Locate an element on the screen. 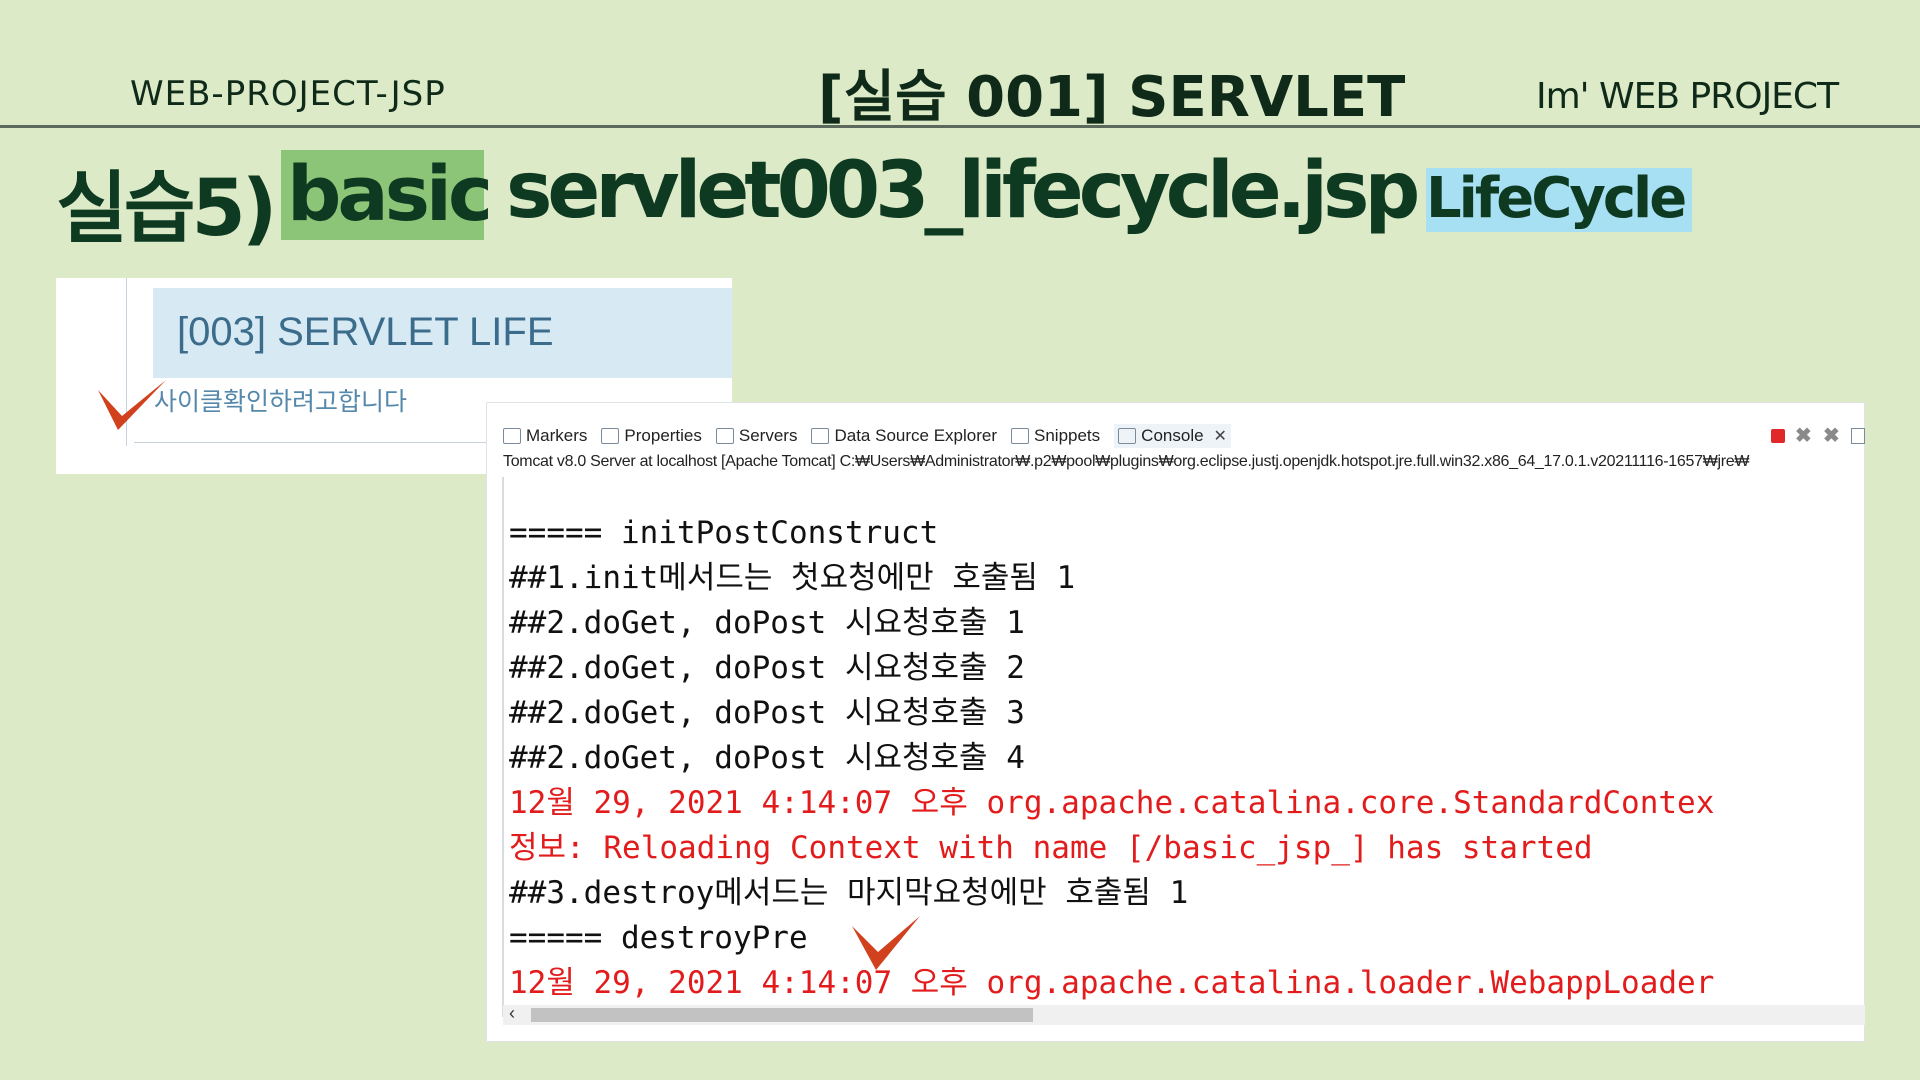  scroll-left-arrow-icon: ‹ is located at coordinates (512, 1013).